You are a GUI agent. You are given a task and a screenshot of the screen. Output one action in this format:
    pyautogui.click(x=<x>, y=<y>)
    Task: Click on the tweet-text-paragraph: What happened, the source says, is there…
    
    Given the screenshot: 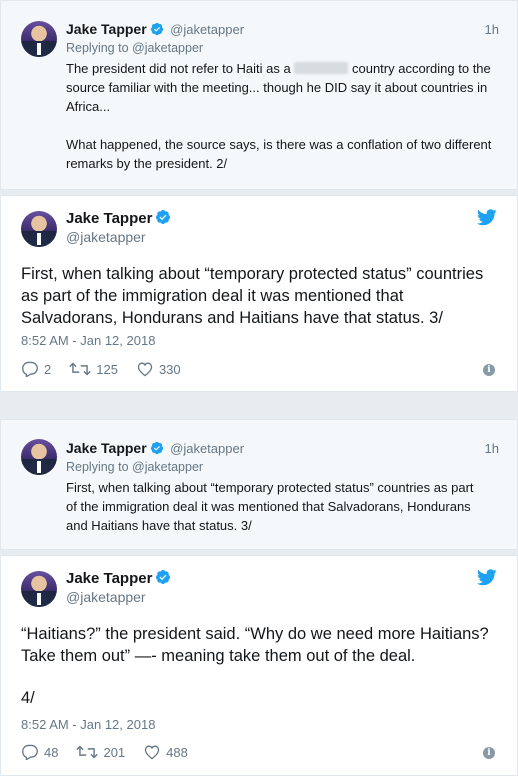 What is the action you would take?
    pyautogui.click(x=279, y=154)
    